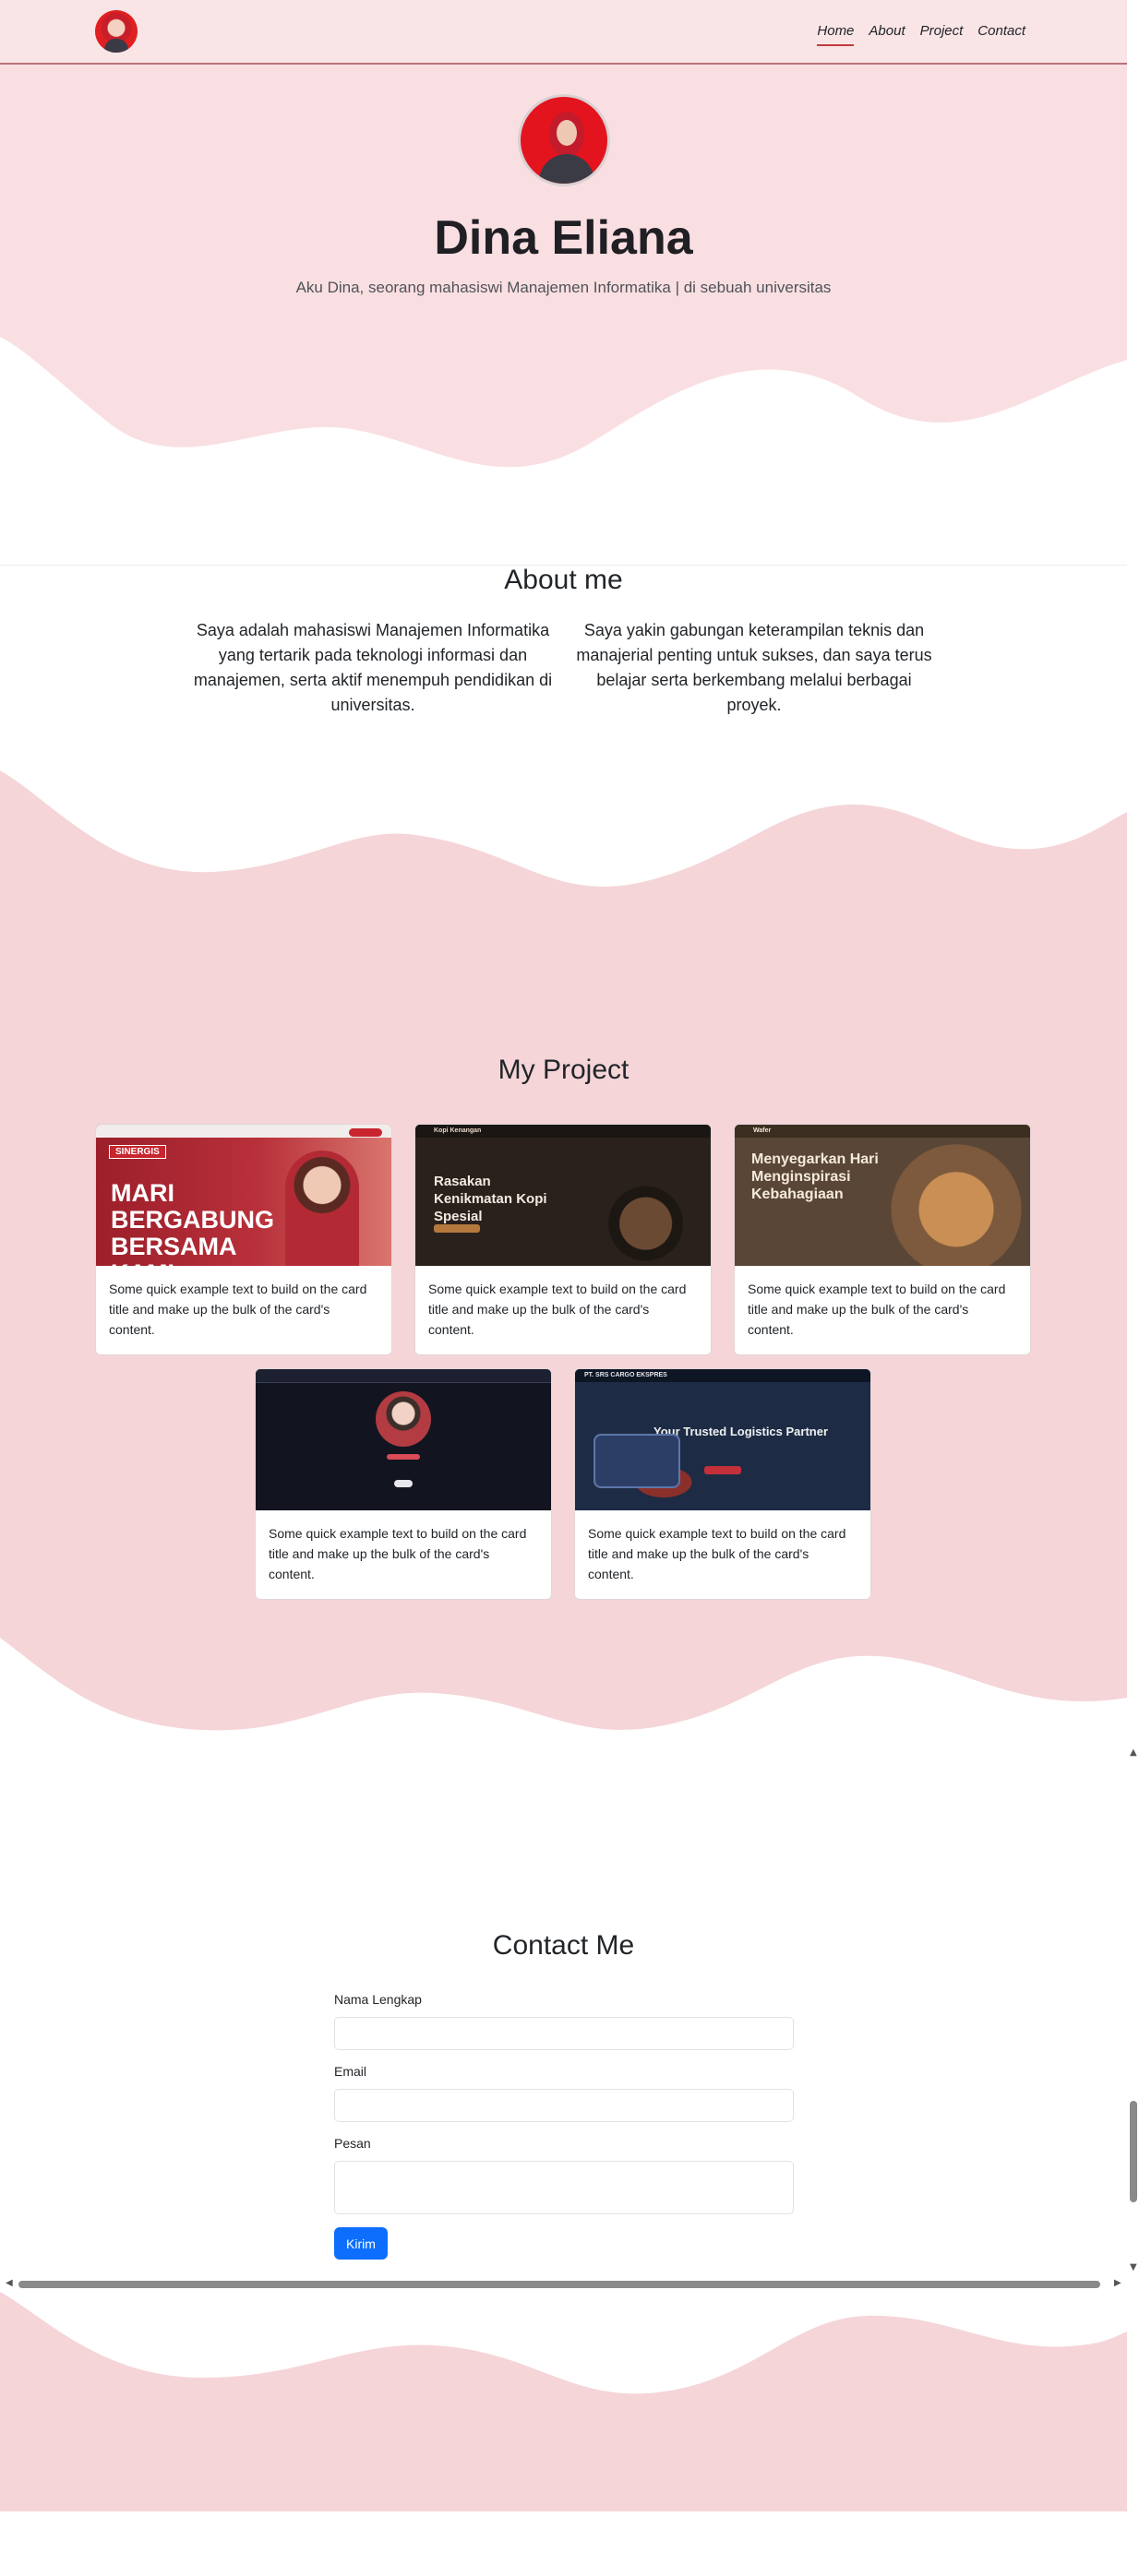  I want to click on thumb-badge-3: Wafer, so click(762, 1130).